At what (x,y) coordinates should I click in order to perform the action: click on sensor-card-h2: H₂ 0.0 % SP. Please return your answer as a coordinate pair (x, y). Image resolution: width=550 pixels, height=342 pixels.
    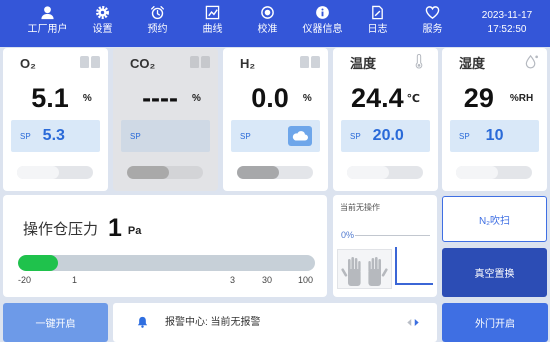
    Looking at the image, I should click on (275, 119).